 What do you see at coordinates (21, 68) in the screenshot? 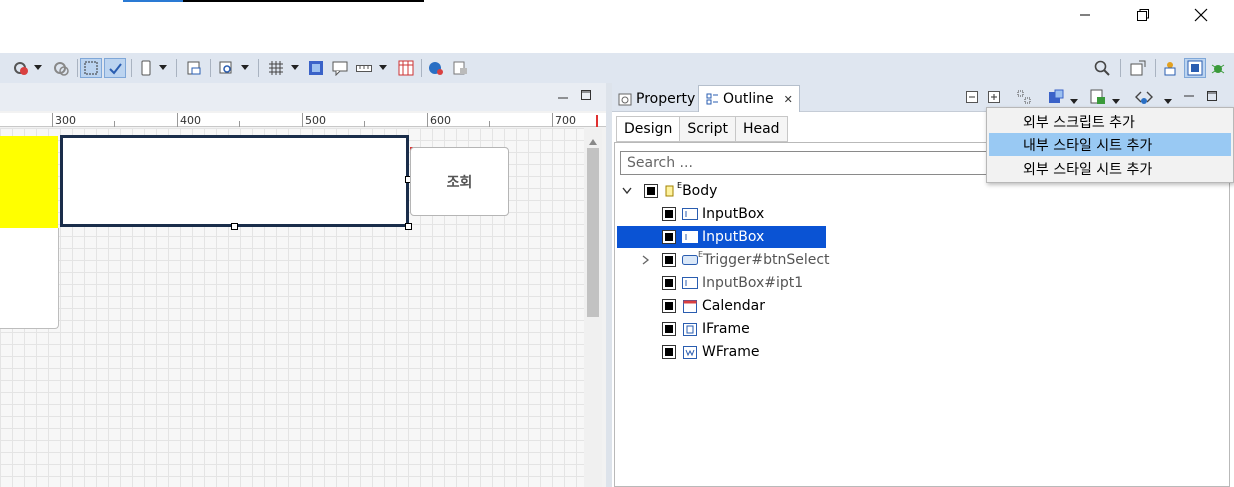
I see `link-icon` at bounding box center [21, 68].